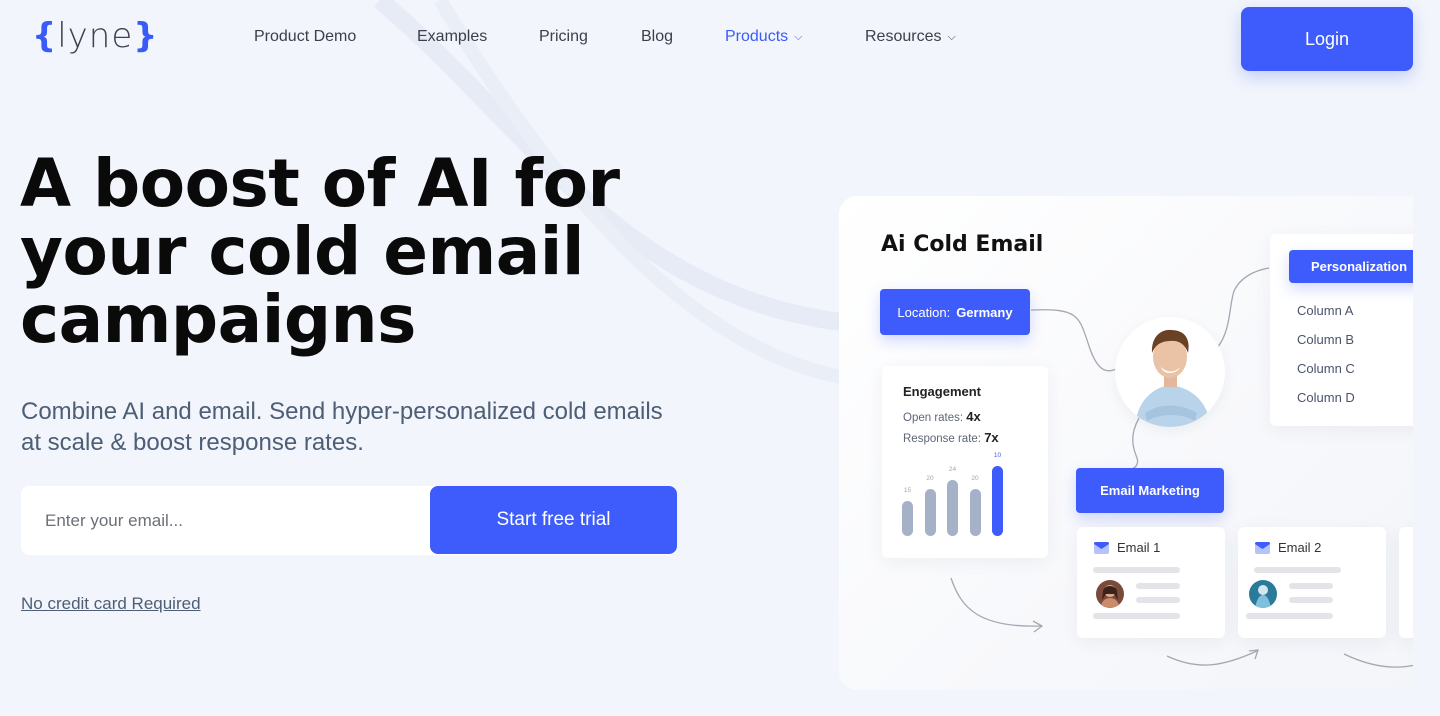  Describe the element at coordinates (962, 244) in the screenshot. I see `illustration-title: Ai Cold Email` at that location.